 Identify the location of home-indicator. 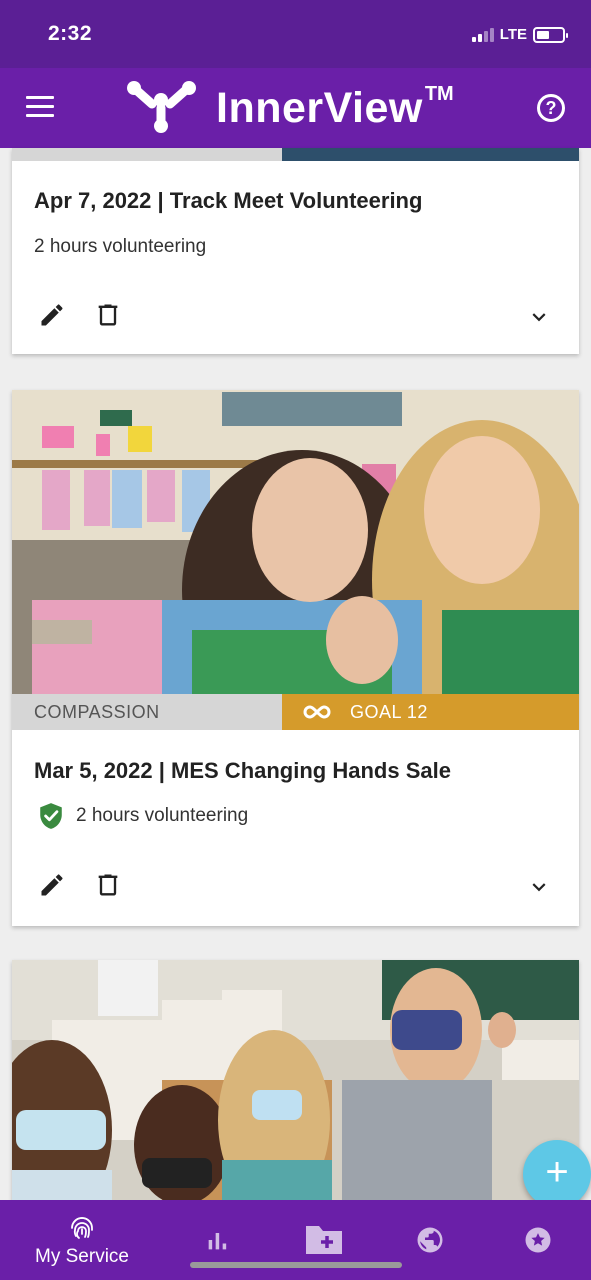
(296, 1265).